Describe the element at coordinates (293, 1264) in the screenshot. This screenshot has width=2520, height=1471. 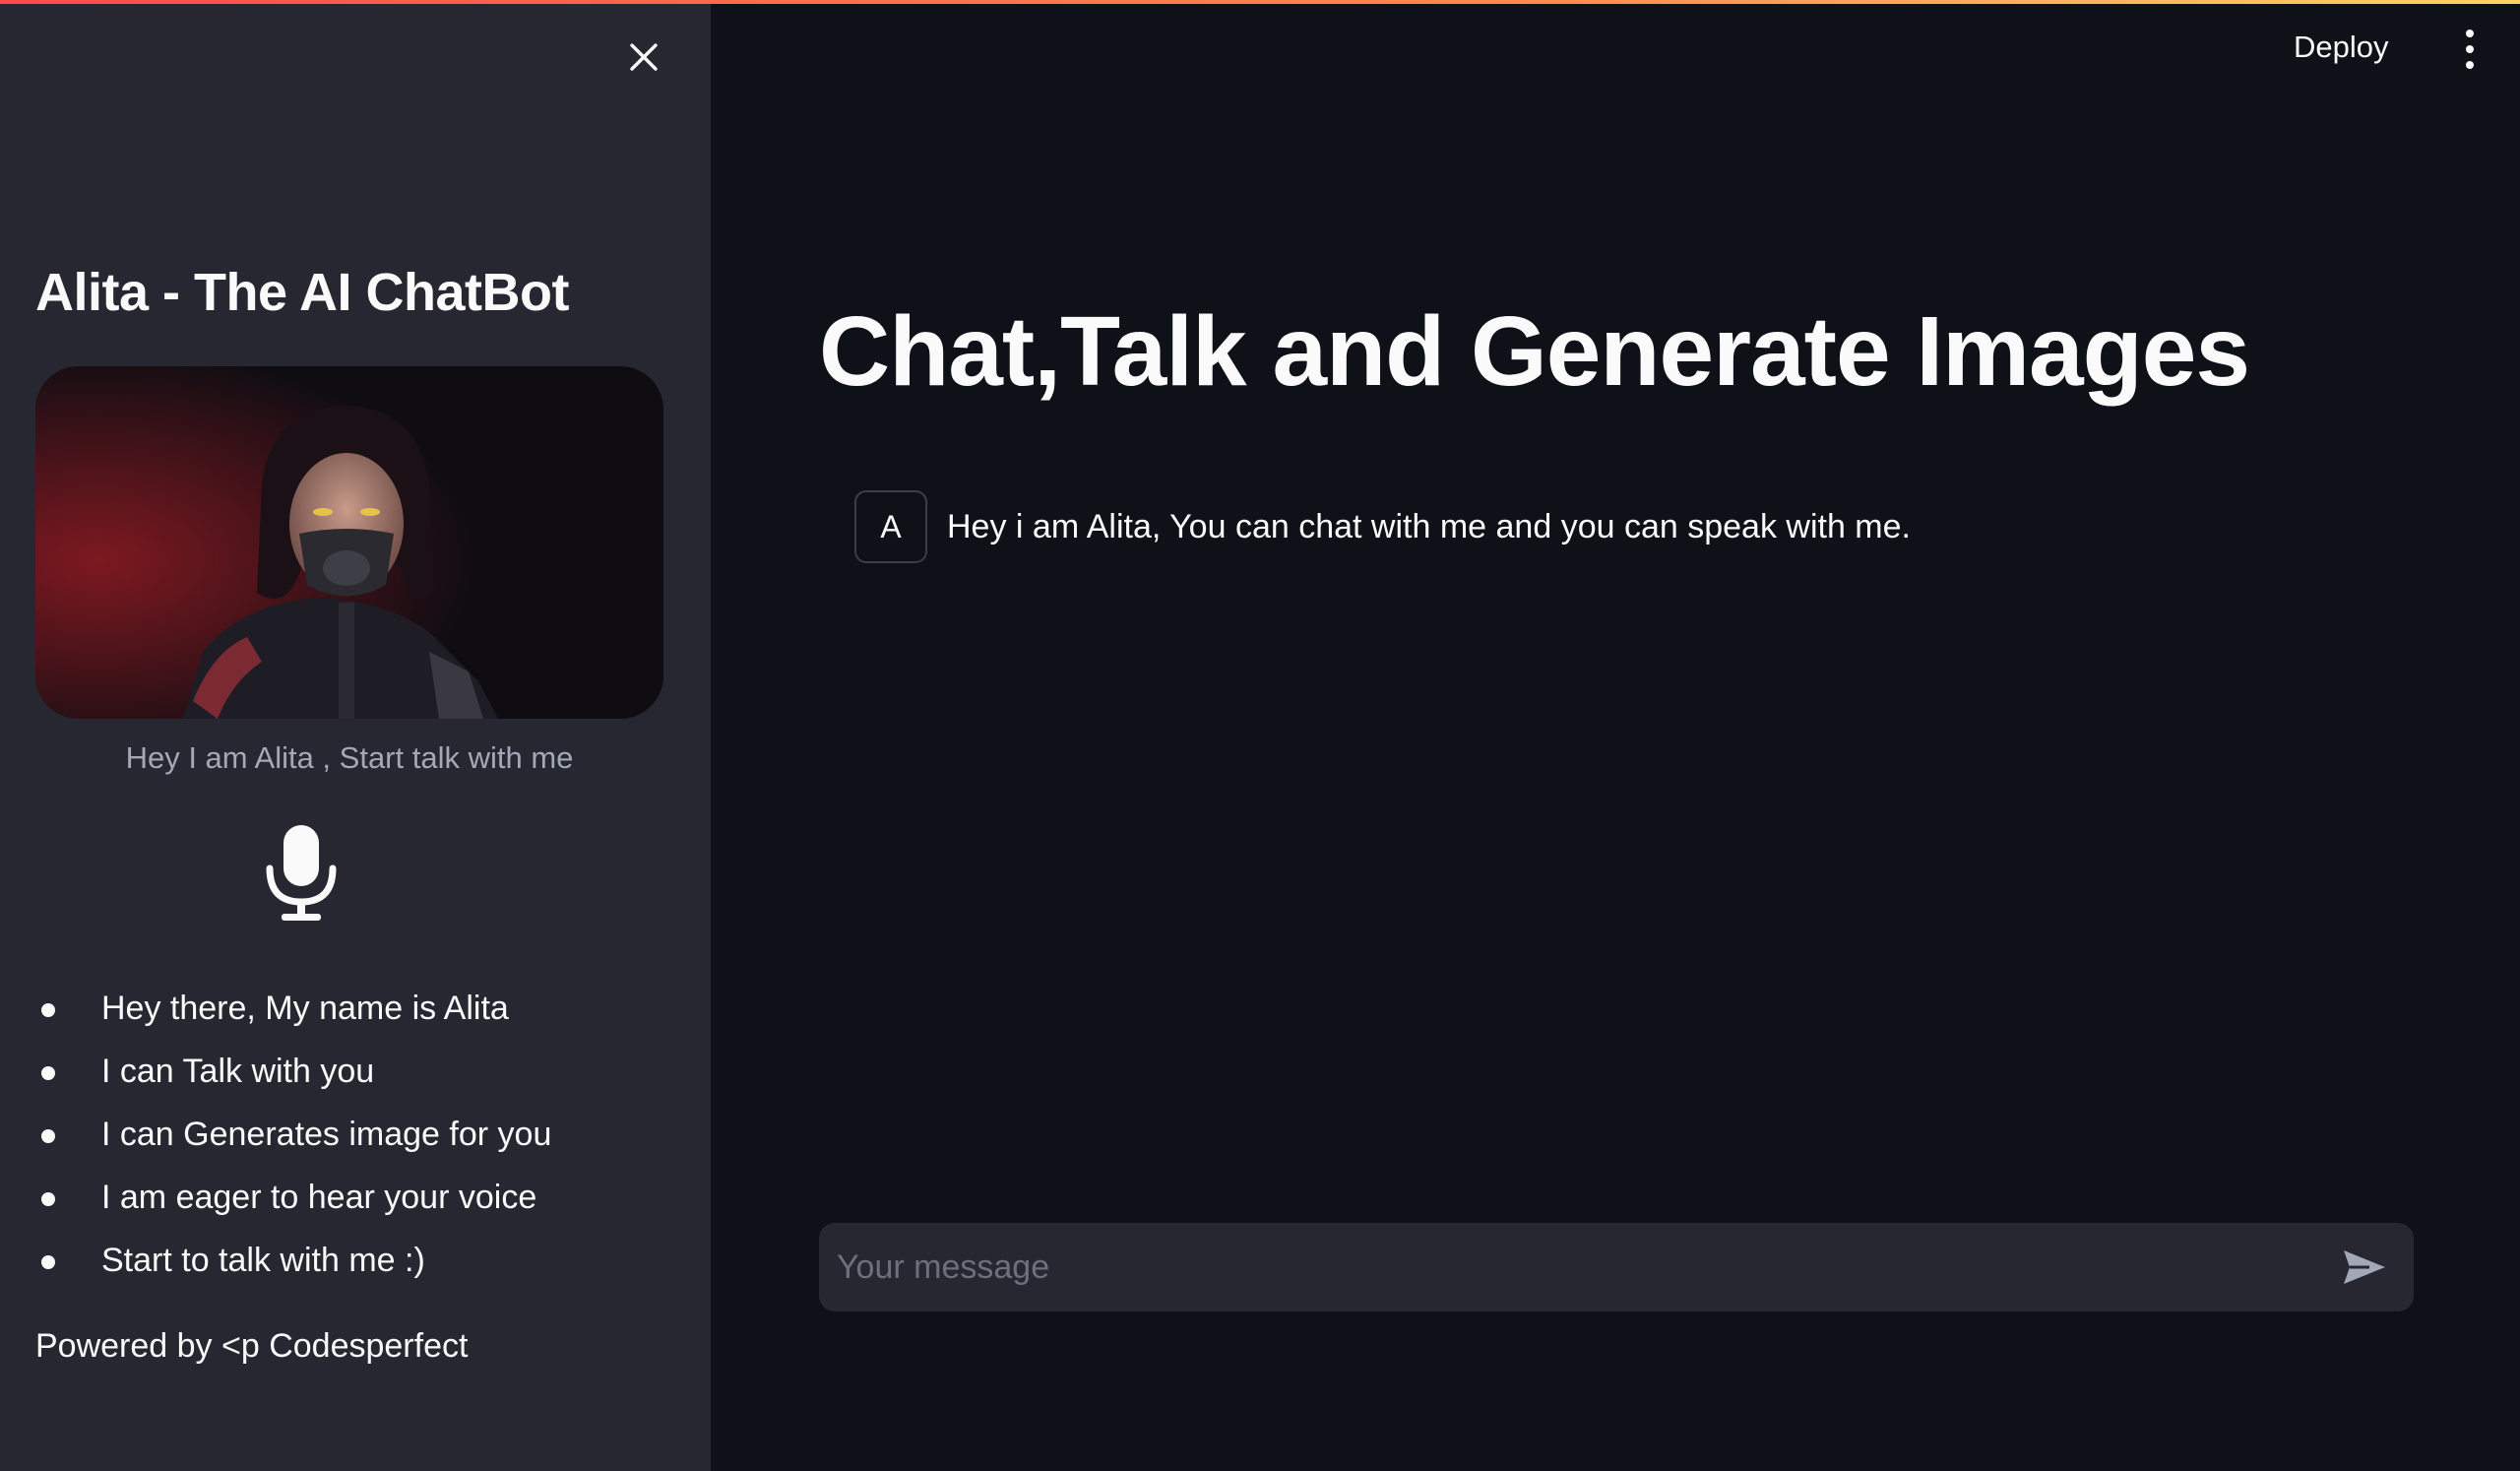
I see `feature-item: Start to talk with me :)` at that location.